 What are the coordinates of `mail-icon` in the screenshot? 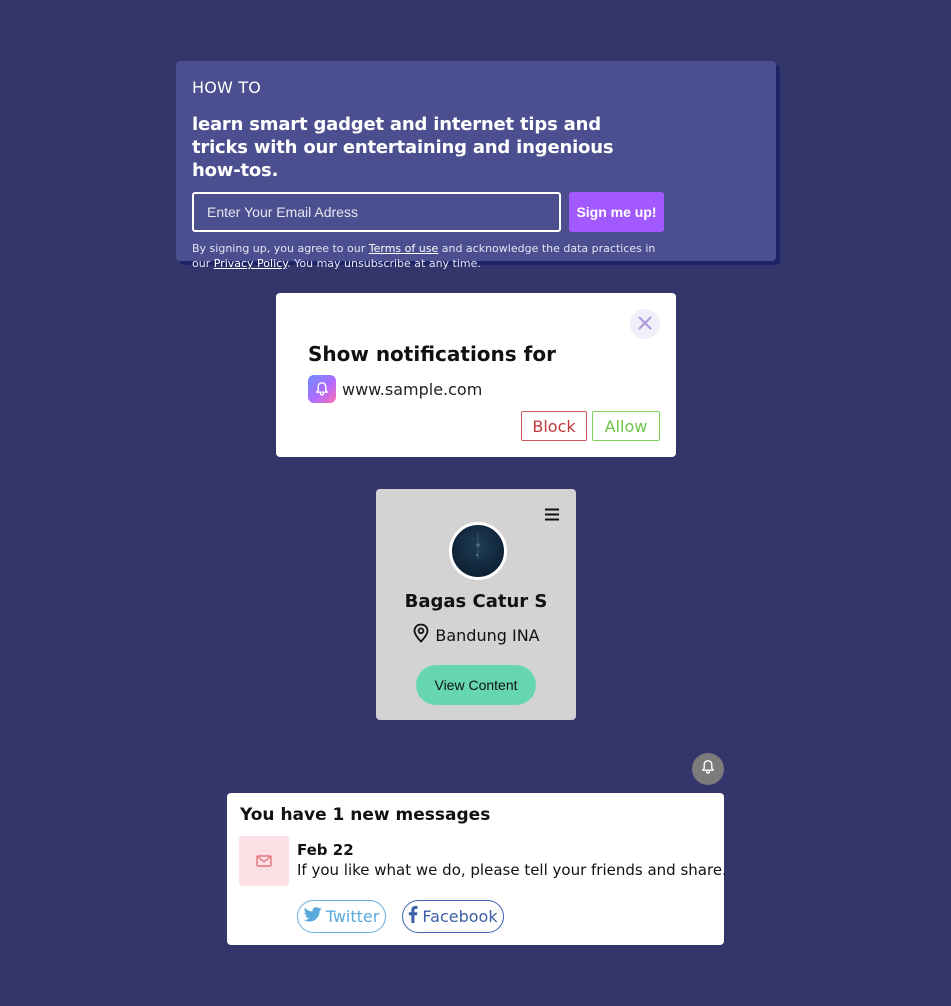 It's located at (264, 861).